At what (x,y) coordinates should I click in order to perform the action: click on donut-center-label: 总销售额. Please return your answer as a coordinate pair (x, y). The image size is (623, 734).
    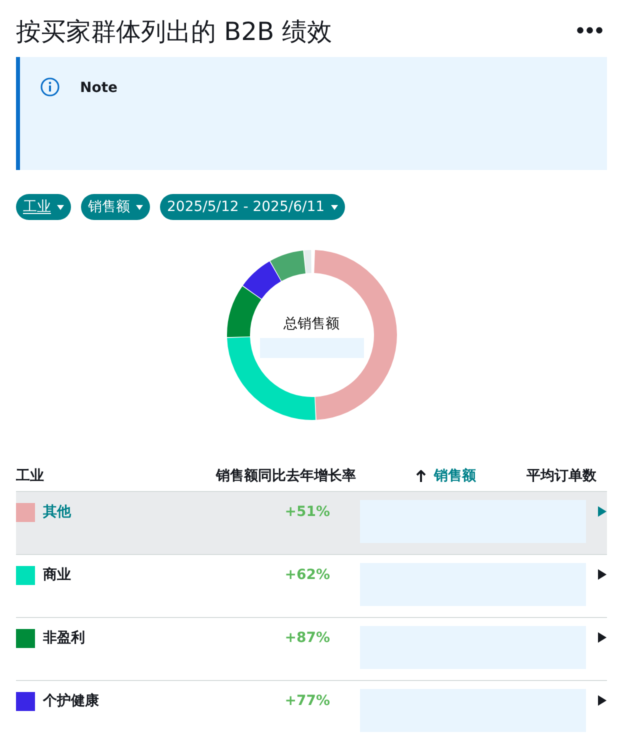
    Looking at the image, I should click on (312, 324).